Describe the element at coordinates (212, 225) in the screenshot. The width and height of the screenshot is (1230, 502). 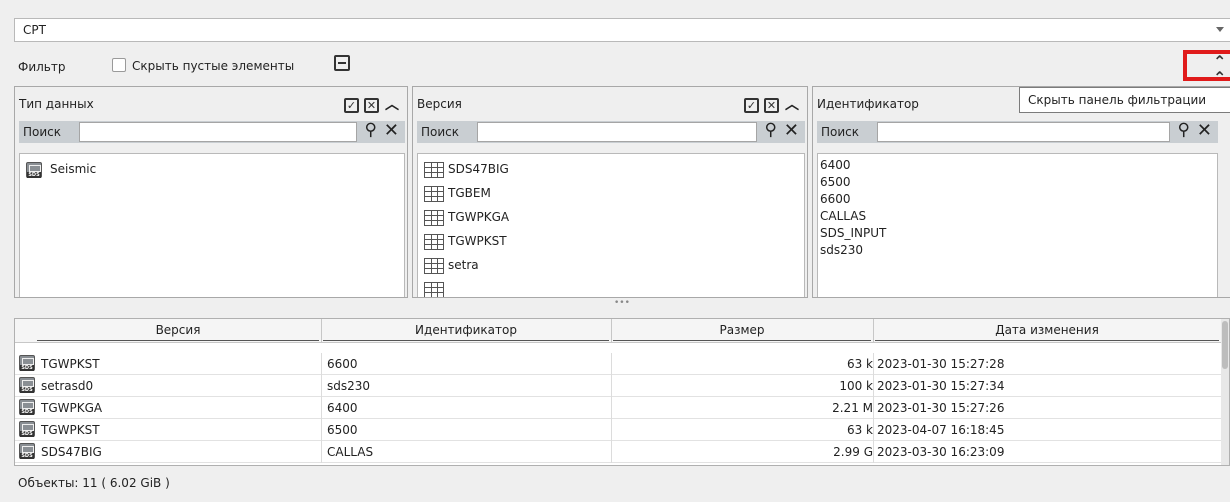
I see `data-type-list: Seismic` at that location.